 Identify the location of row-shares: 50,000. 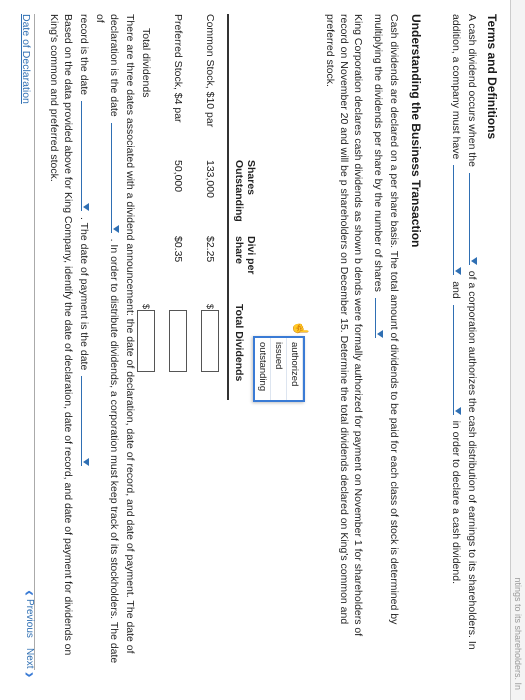
(178, 176).